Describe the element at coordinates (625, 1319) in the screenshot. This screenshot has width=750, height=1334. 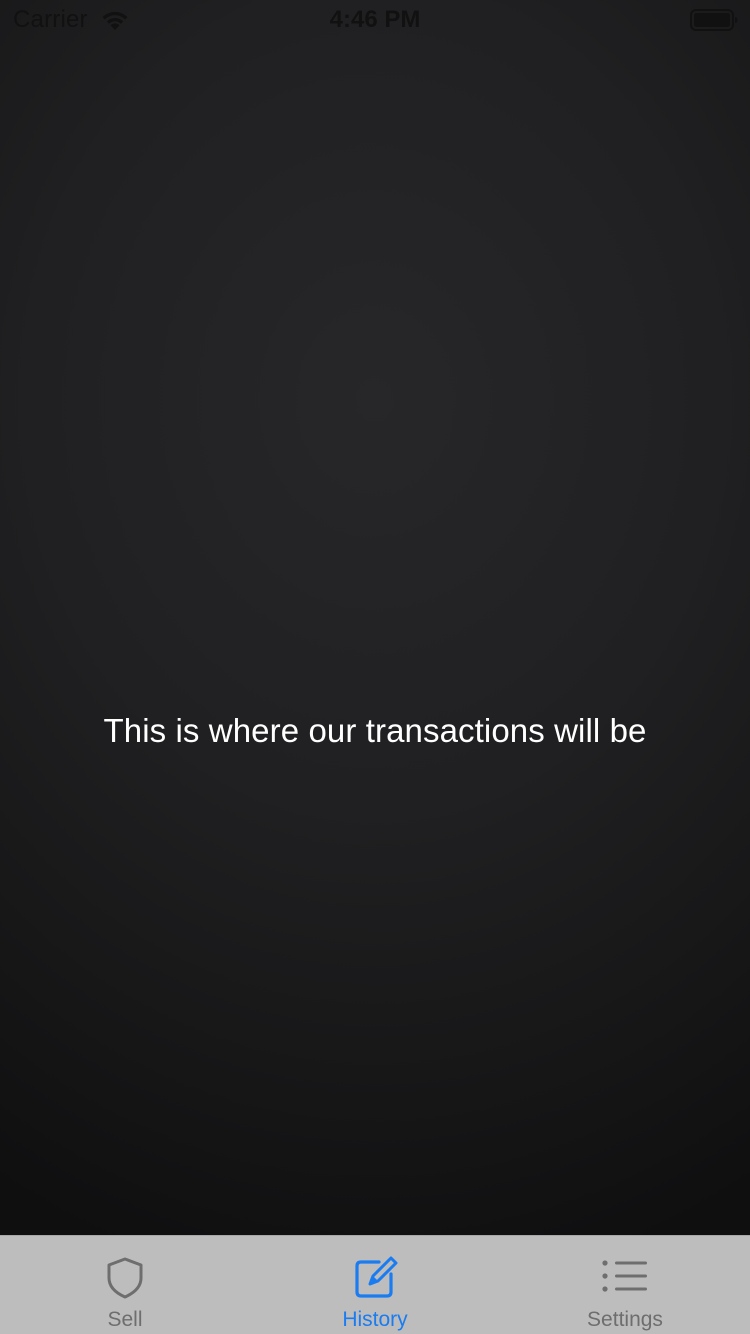
I see `tab-settings-label: Settings` at that location.